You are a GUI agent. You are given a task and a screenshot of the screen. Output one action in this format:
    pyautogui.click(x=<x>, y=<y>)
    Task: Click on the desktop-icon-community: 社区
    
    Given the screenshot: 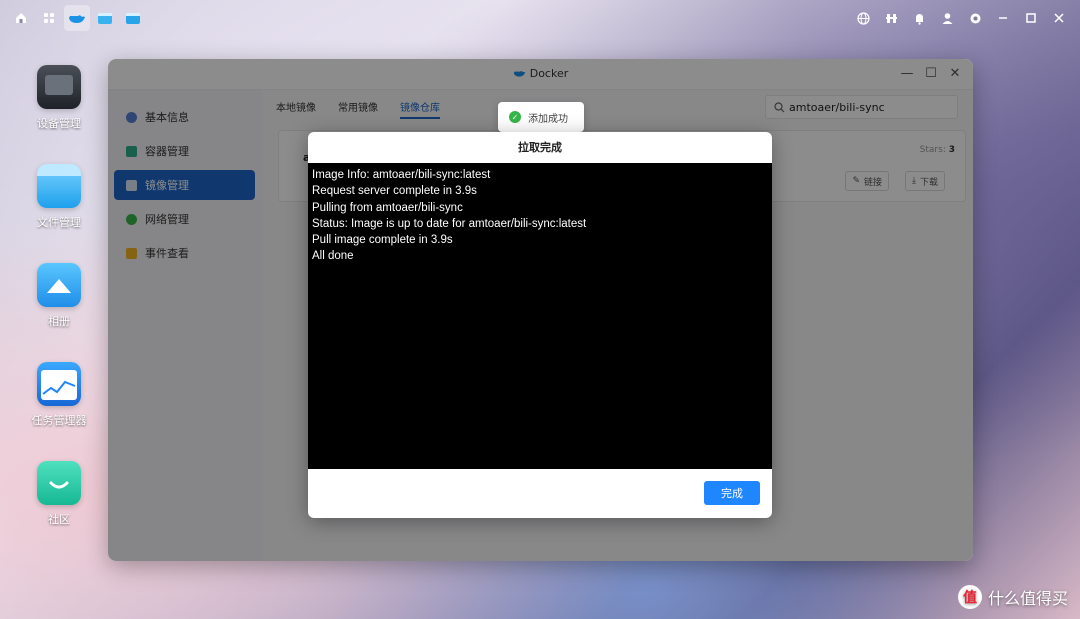 What is the action you would take?
    pyautogui.click(x=59, y=494)
    